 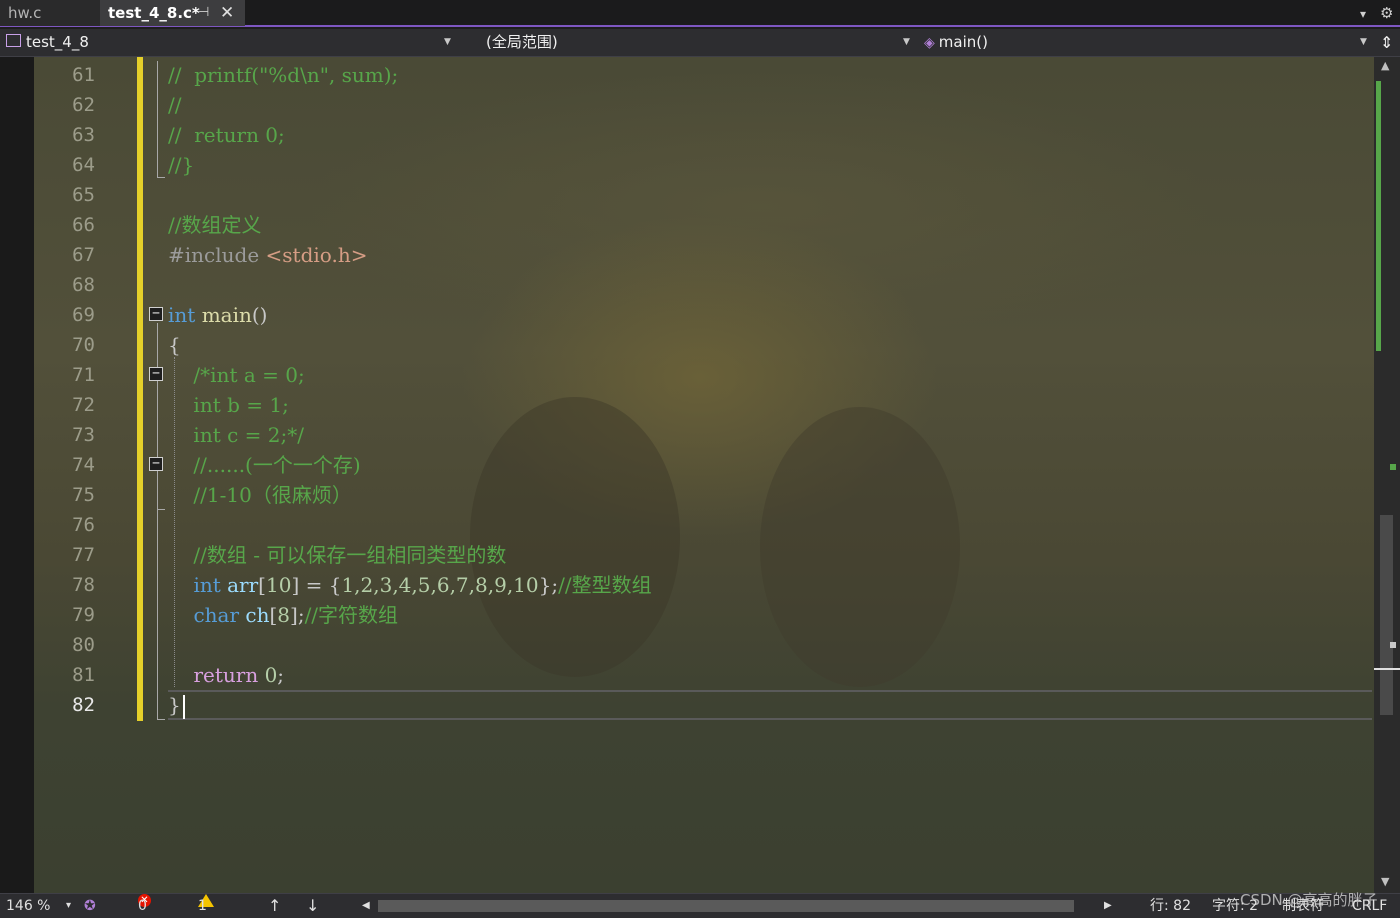 What do you see at coordinates (259, 495) in the screenshot?
I see `code-text: //1-10（很麻烦）` at bounding box center [259, 495].